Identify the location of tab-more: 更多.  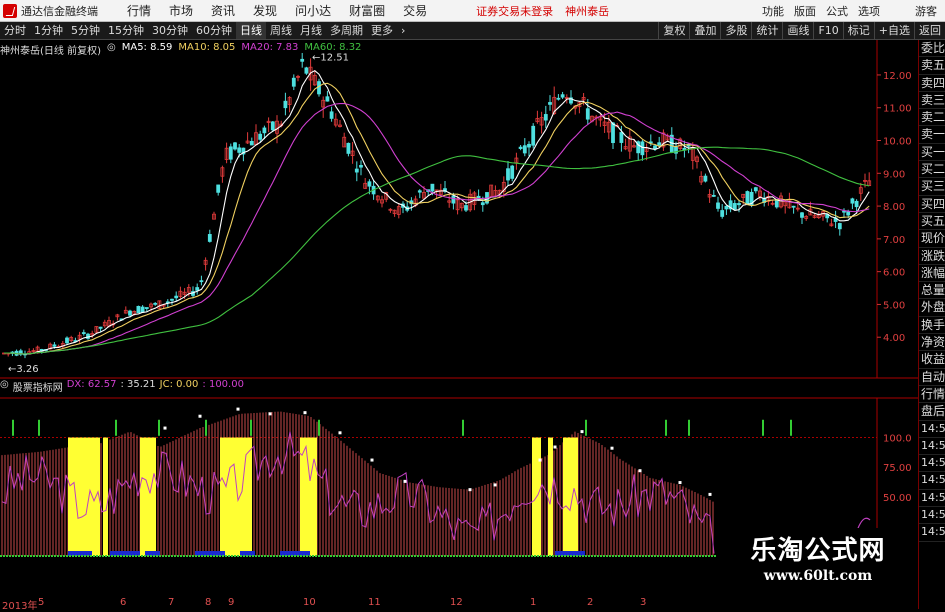
(382, 30).